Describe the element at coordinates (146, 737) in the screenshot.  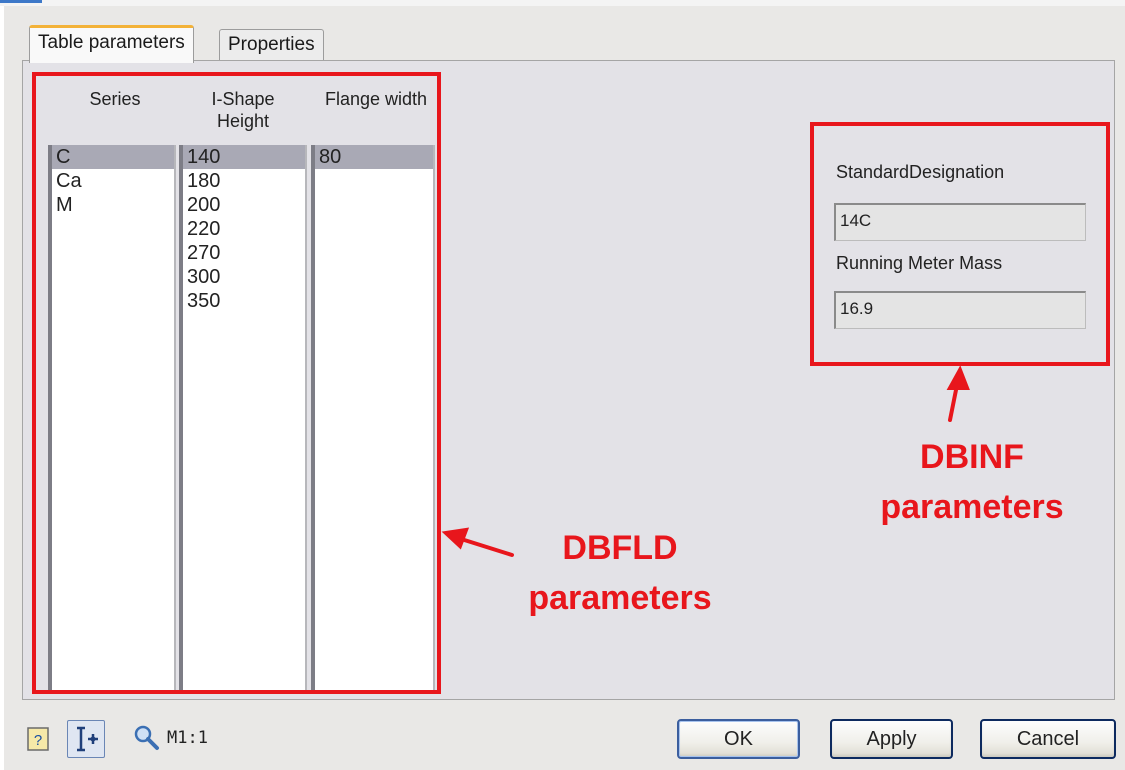
I see `zoom-icon` at that location.